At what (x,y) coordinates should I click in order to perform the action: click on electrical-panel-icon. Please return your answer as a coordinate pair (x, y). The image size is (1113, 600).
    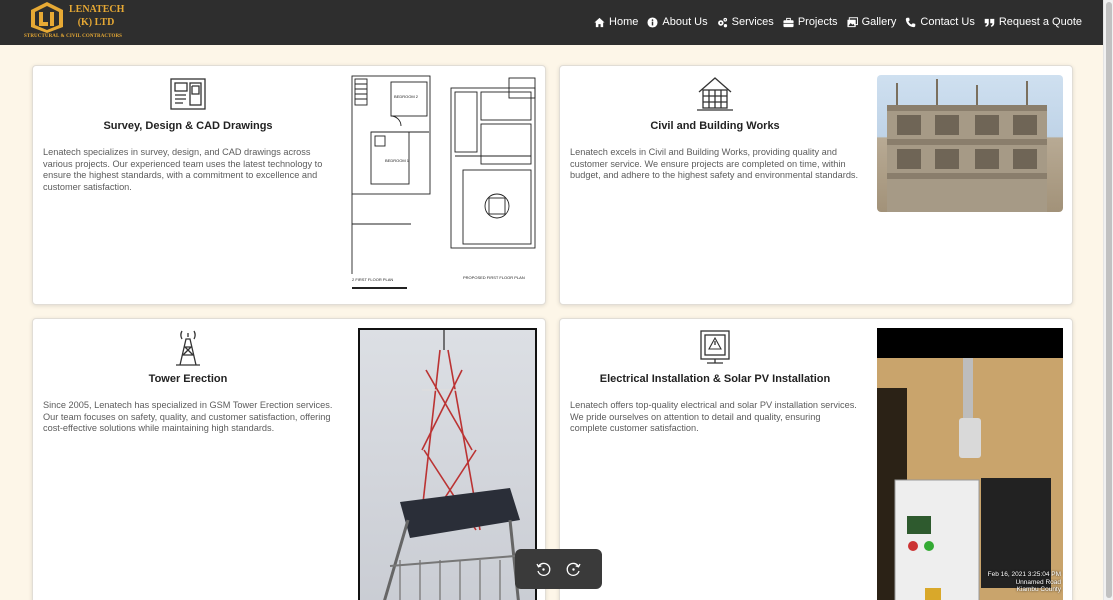
    Looking at the image, I should click on (715, 347).